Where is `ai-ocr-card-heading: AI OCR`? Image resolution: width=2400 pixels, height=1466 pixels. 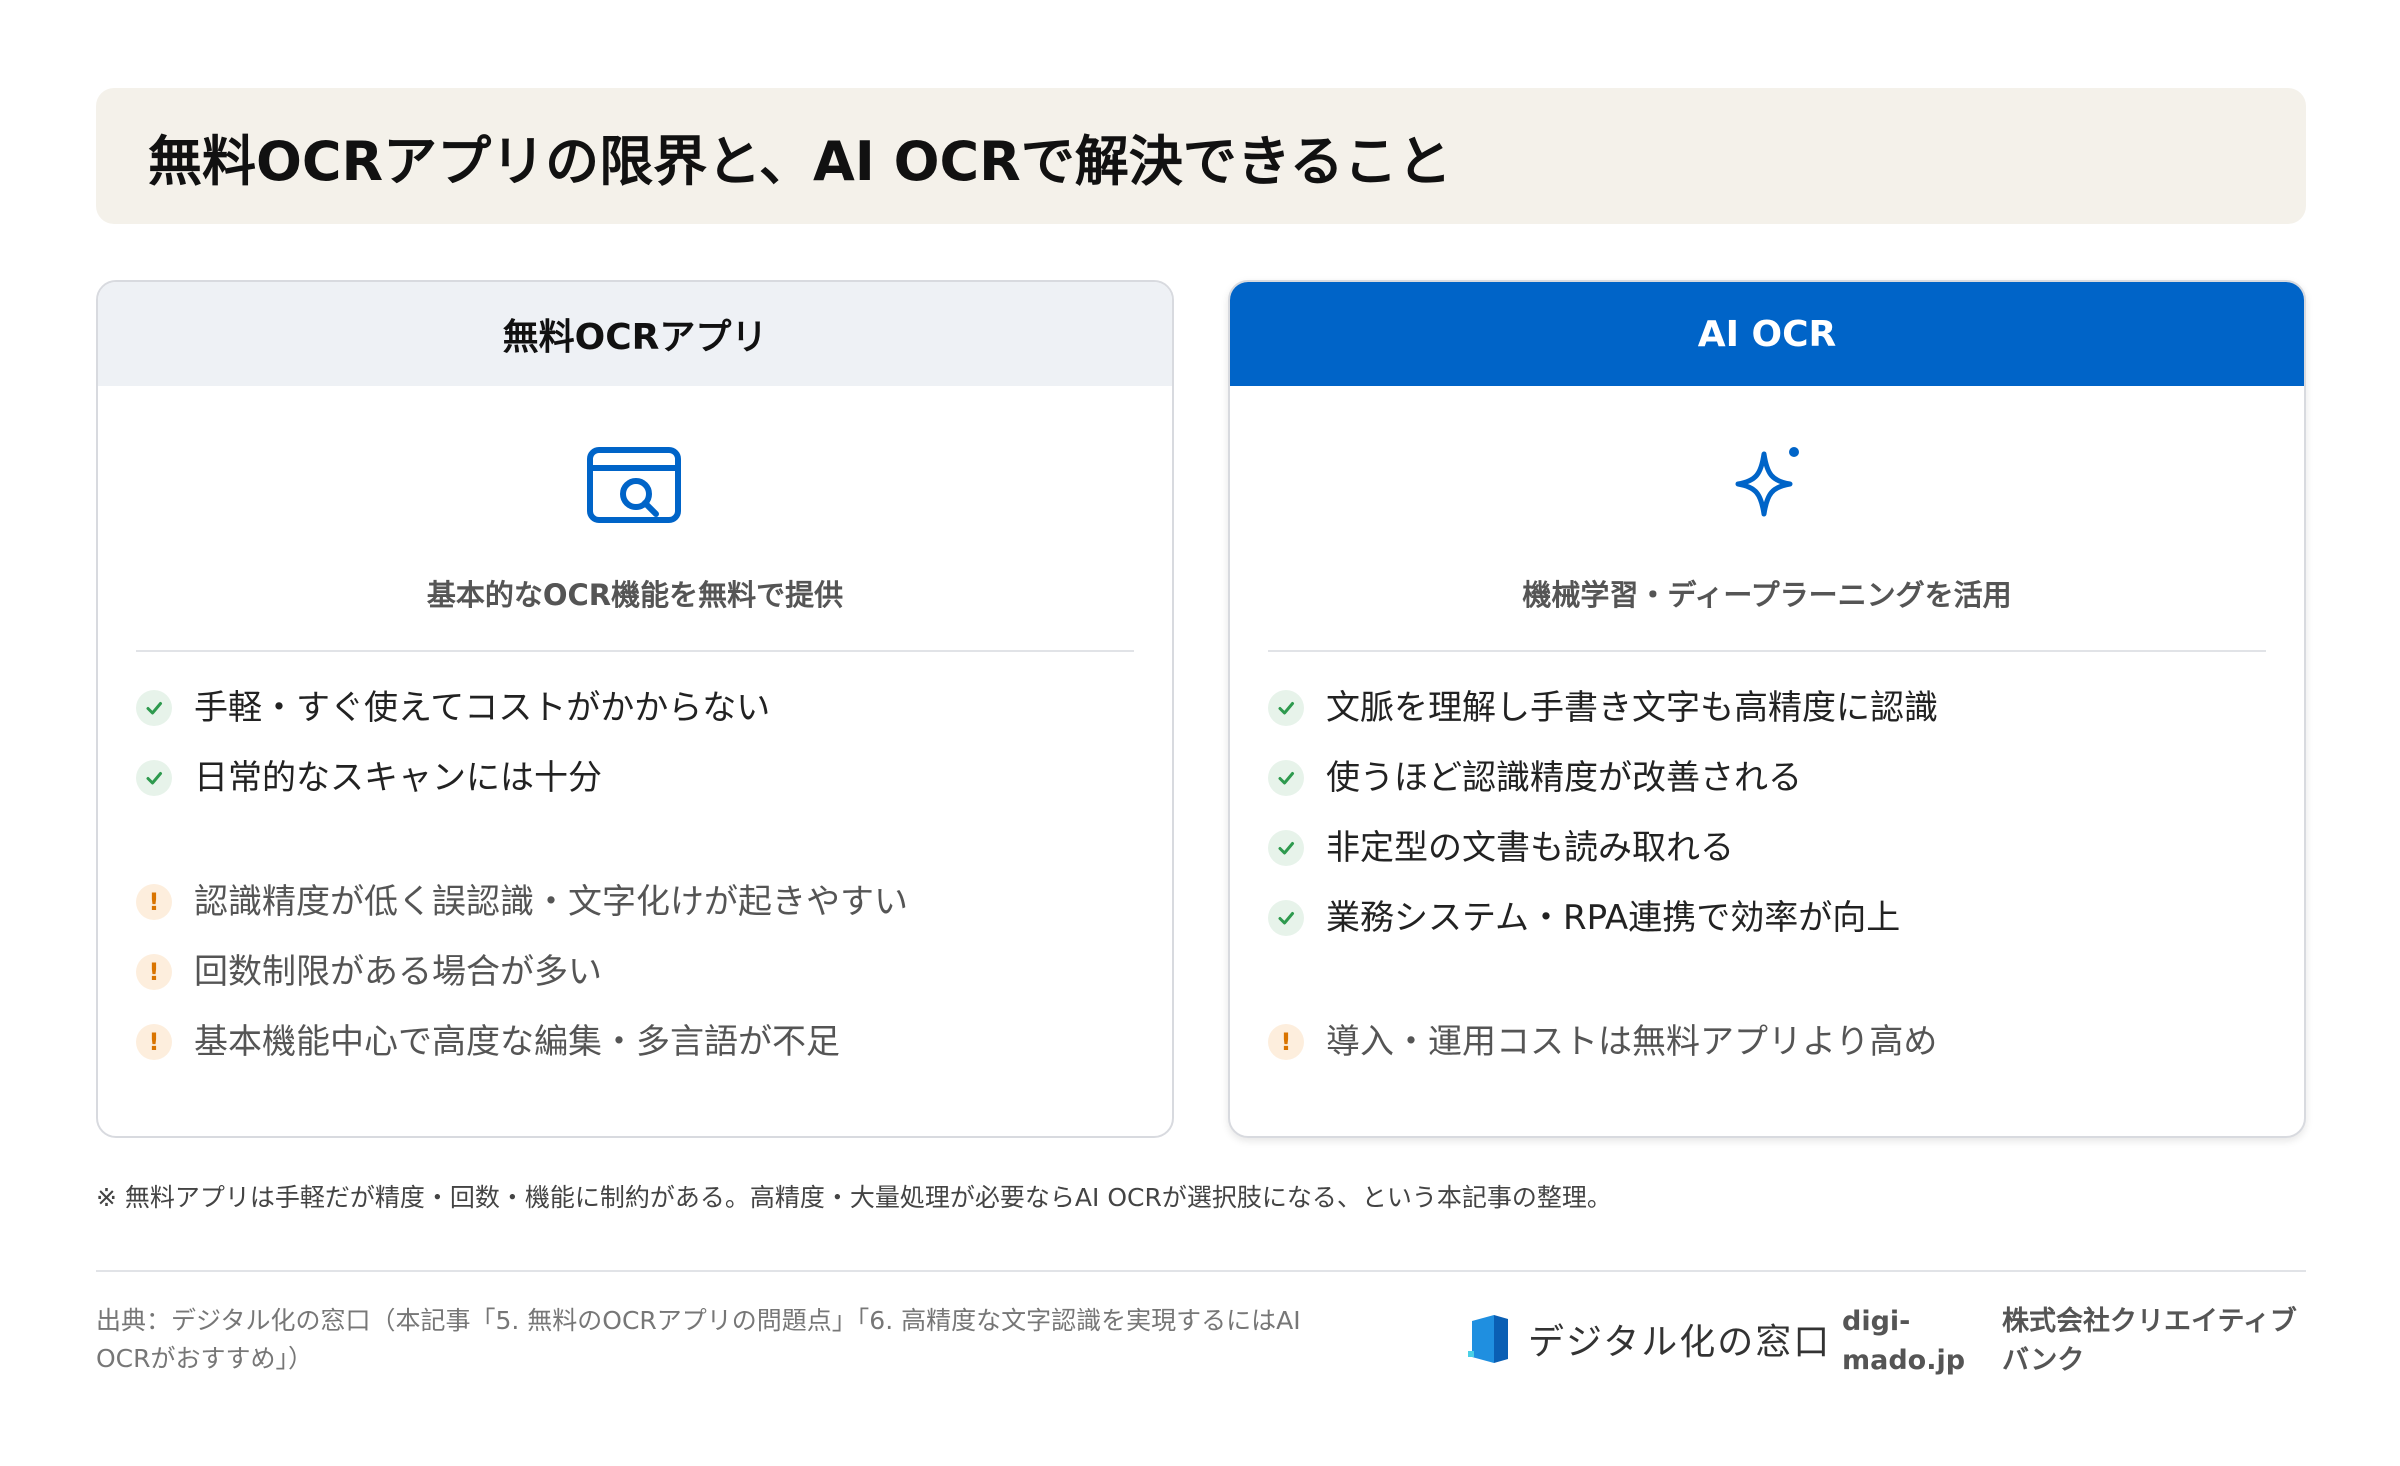
ai-ocr-card-heading: AI OCR is located at coordinates (1767, 334).